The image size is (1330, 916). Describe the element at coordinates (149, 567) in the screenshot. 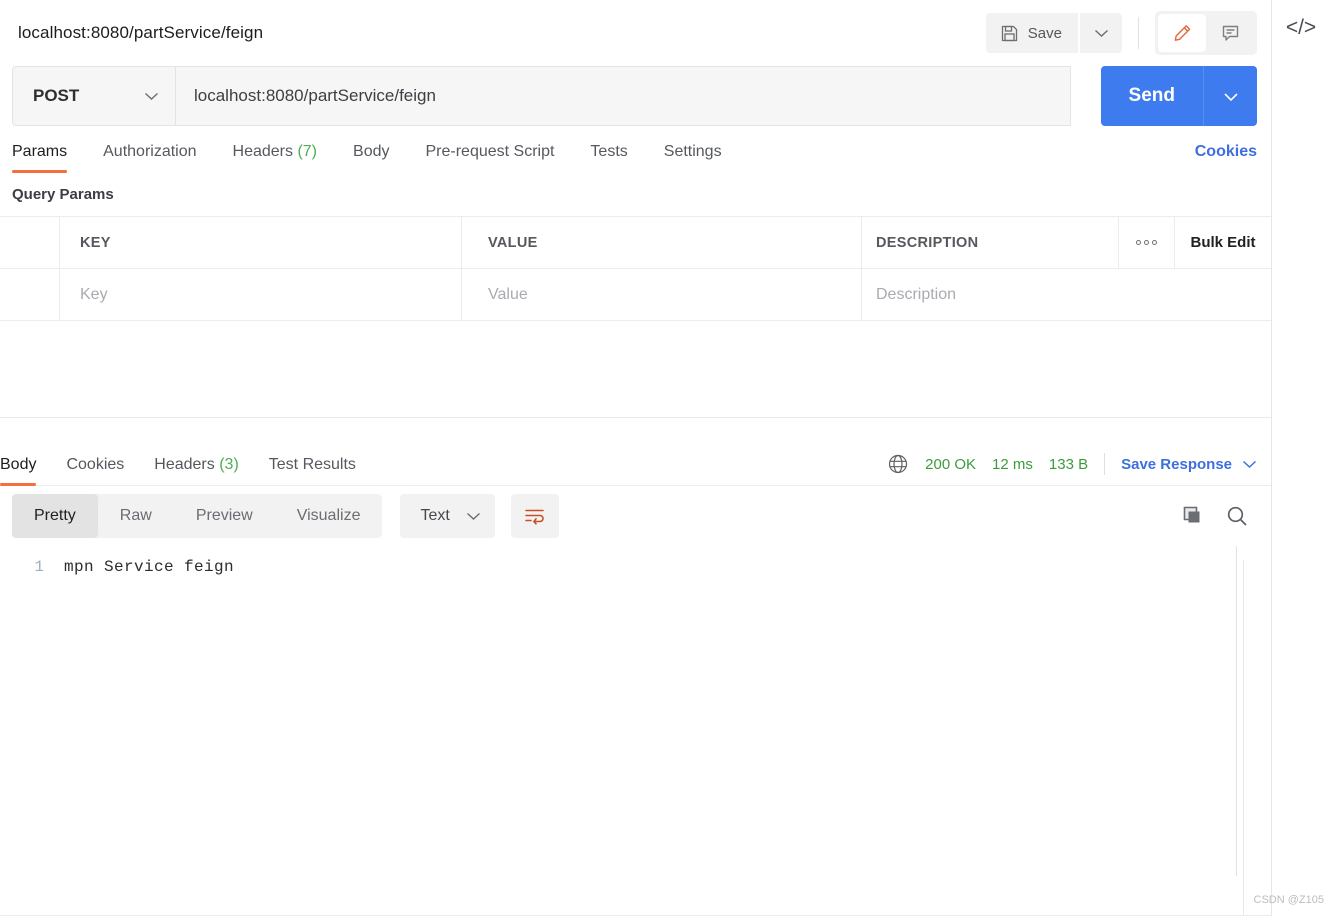

I see `line-content: mpn Service feign` at that location.